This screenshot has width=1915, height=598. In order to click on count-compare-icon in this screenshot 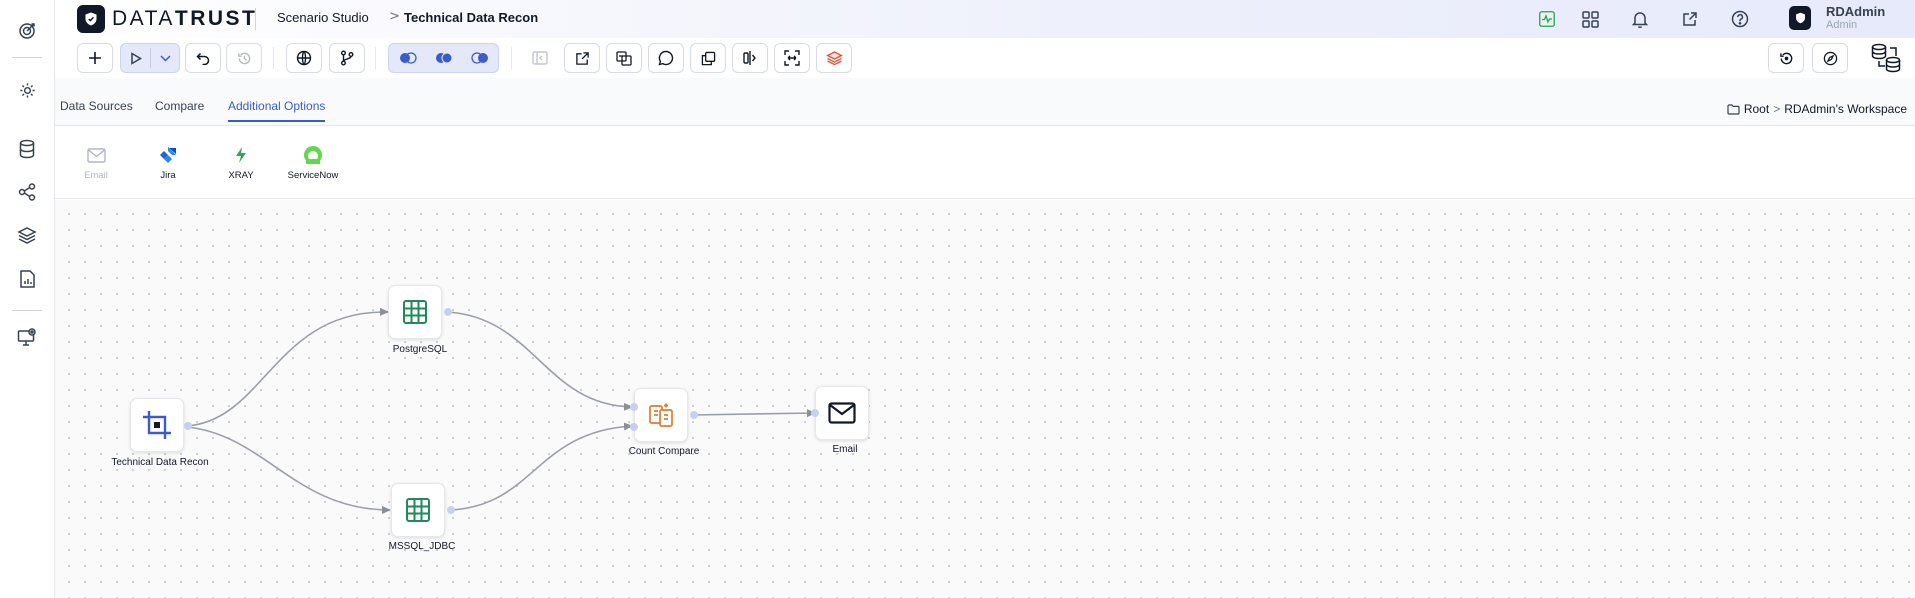, I will do `click(661, 415)`.